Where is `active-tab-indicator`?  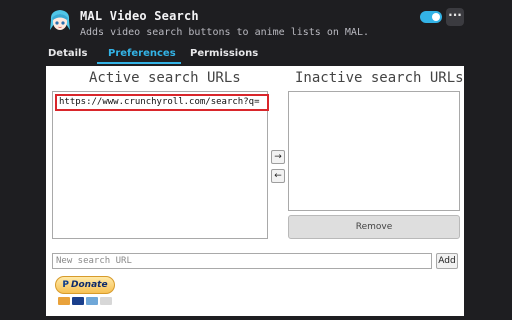
active-tab-indicator is located at coordinates (139, 63).